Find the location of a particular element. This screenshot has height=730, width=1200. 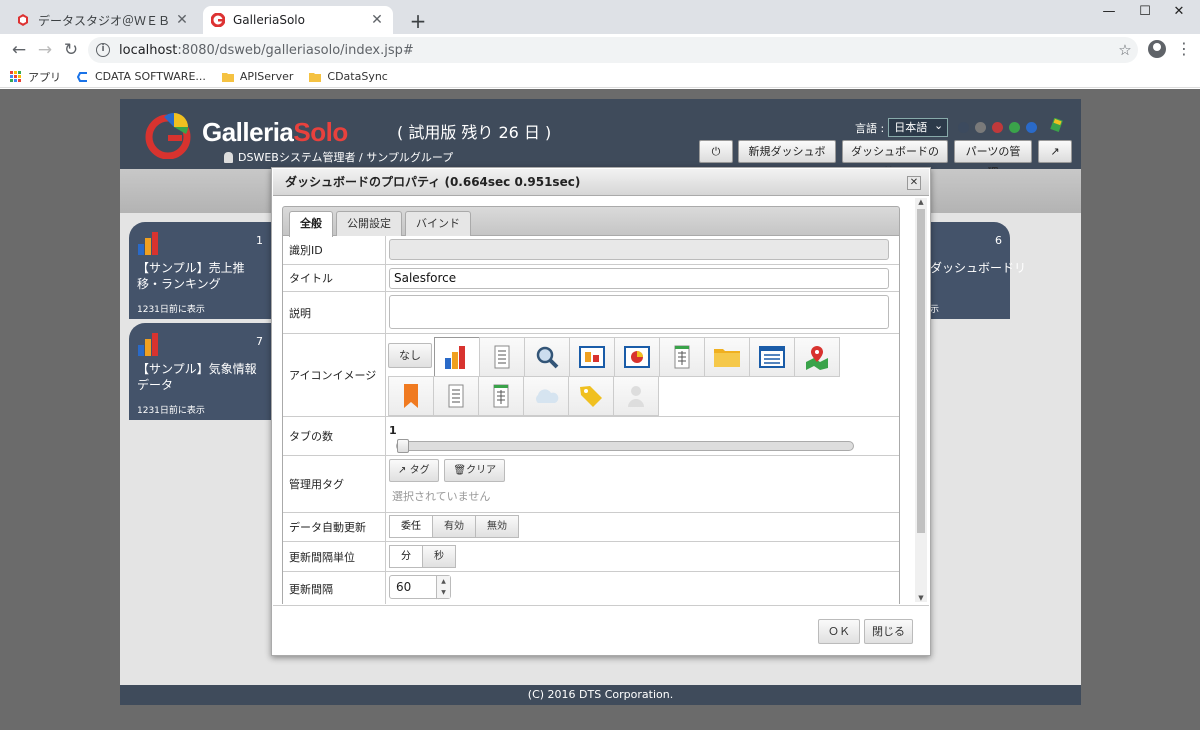

spinner-down-icon: ▼ is located at coordinates (443, 592).